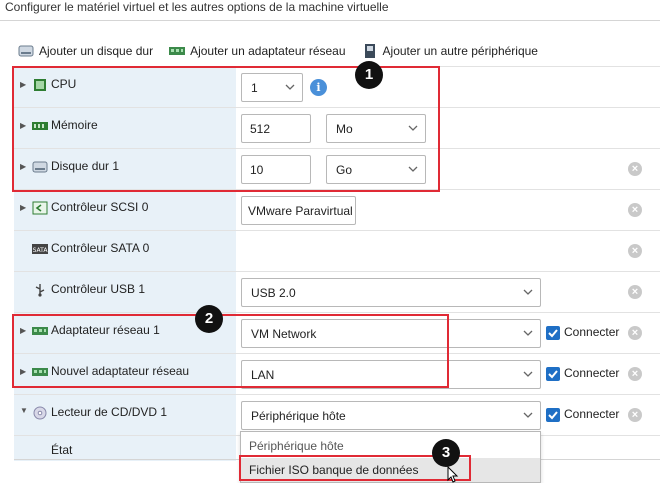  I want to click on scsi-type-field: VMware Paravirtual, so click(298, 210).